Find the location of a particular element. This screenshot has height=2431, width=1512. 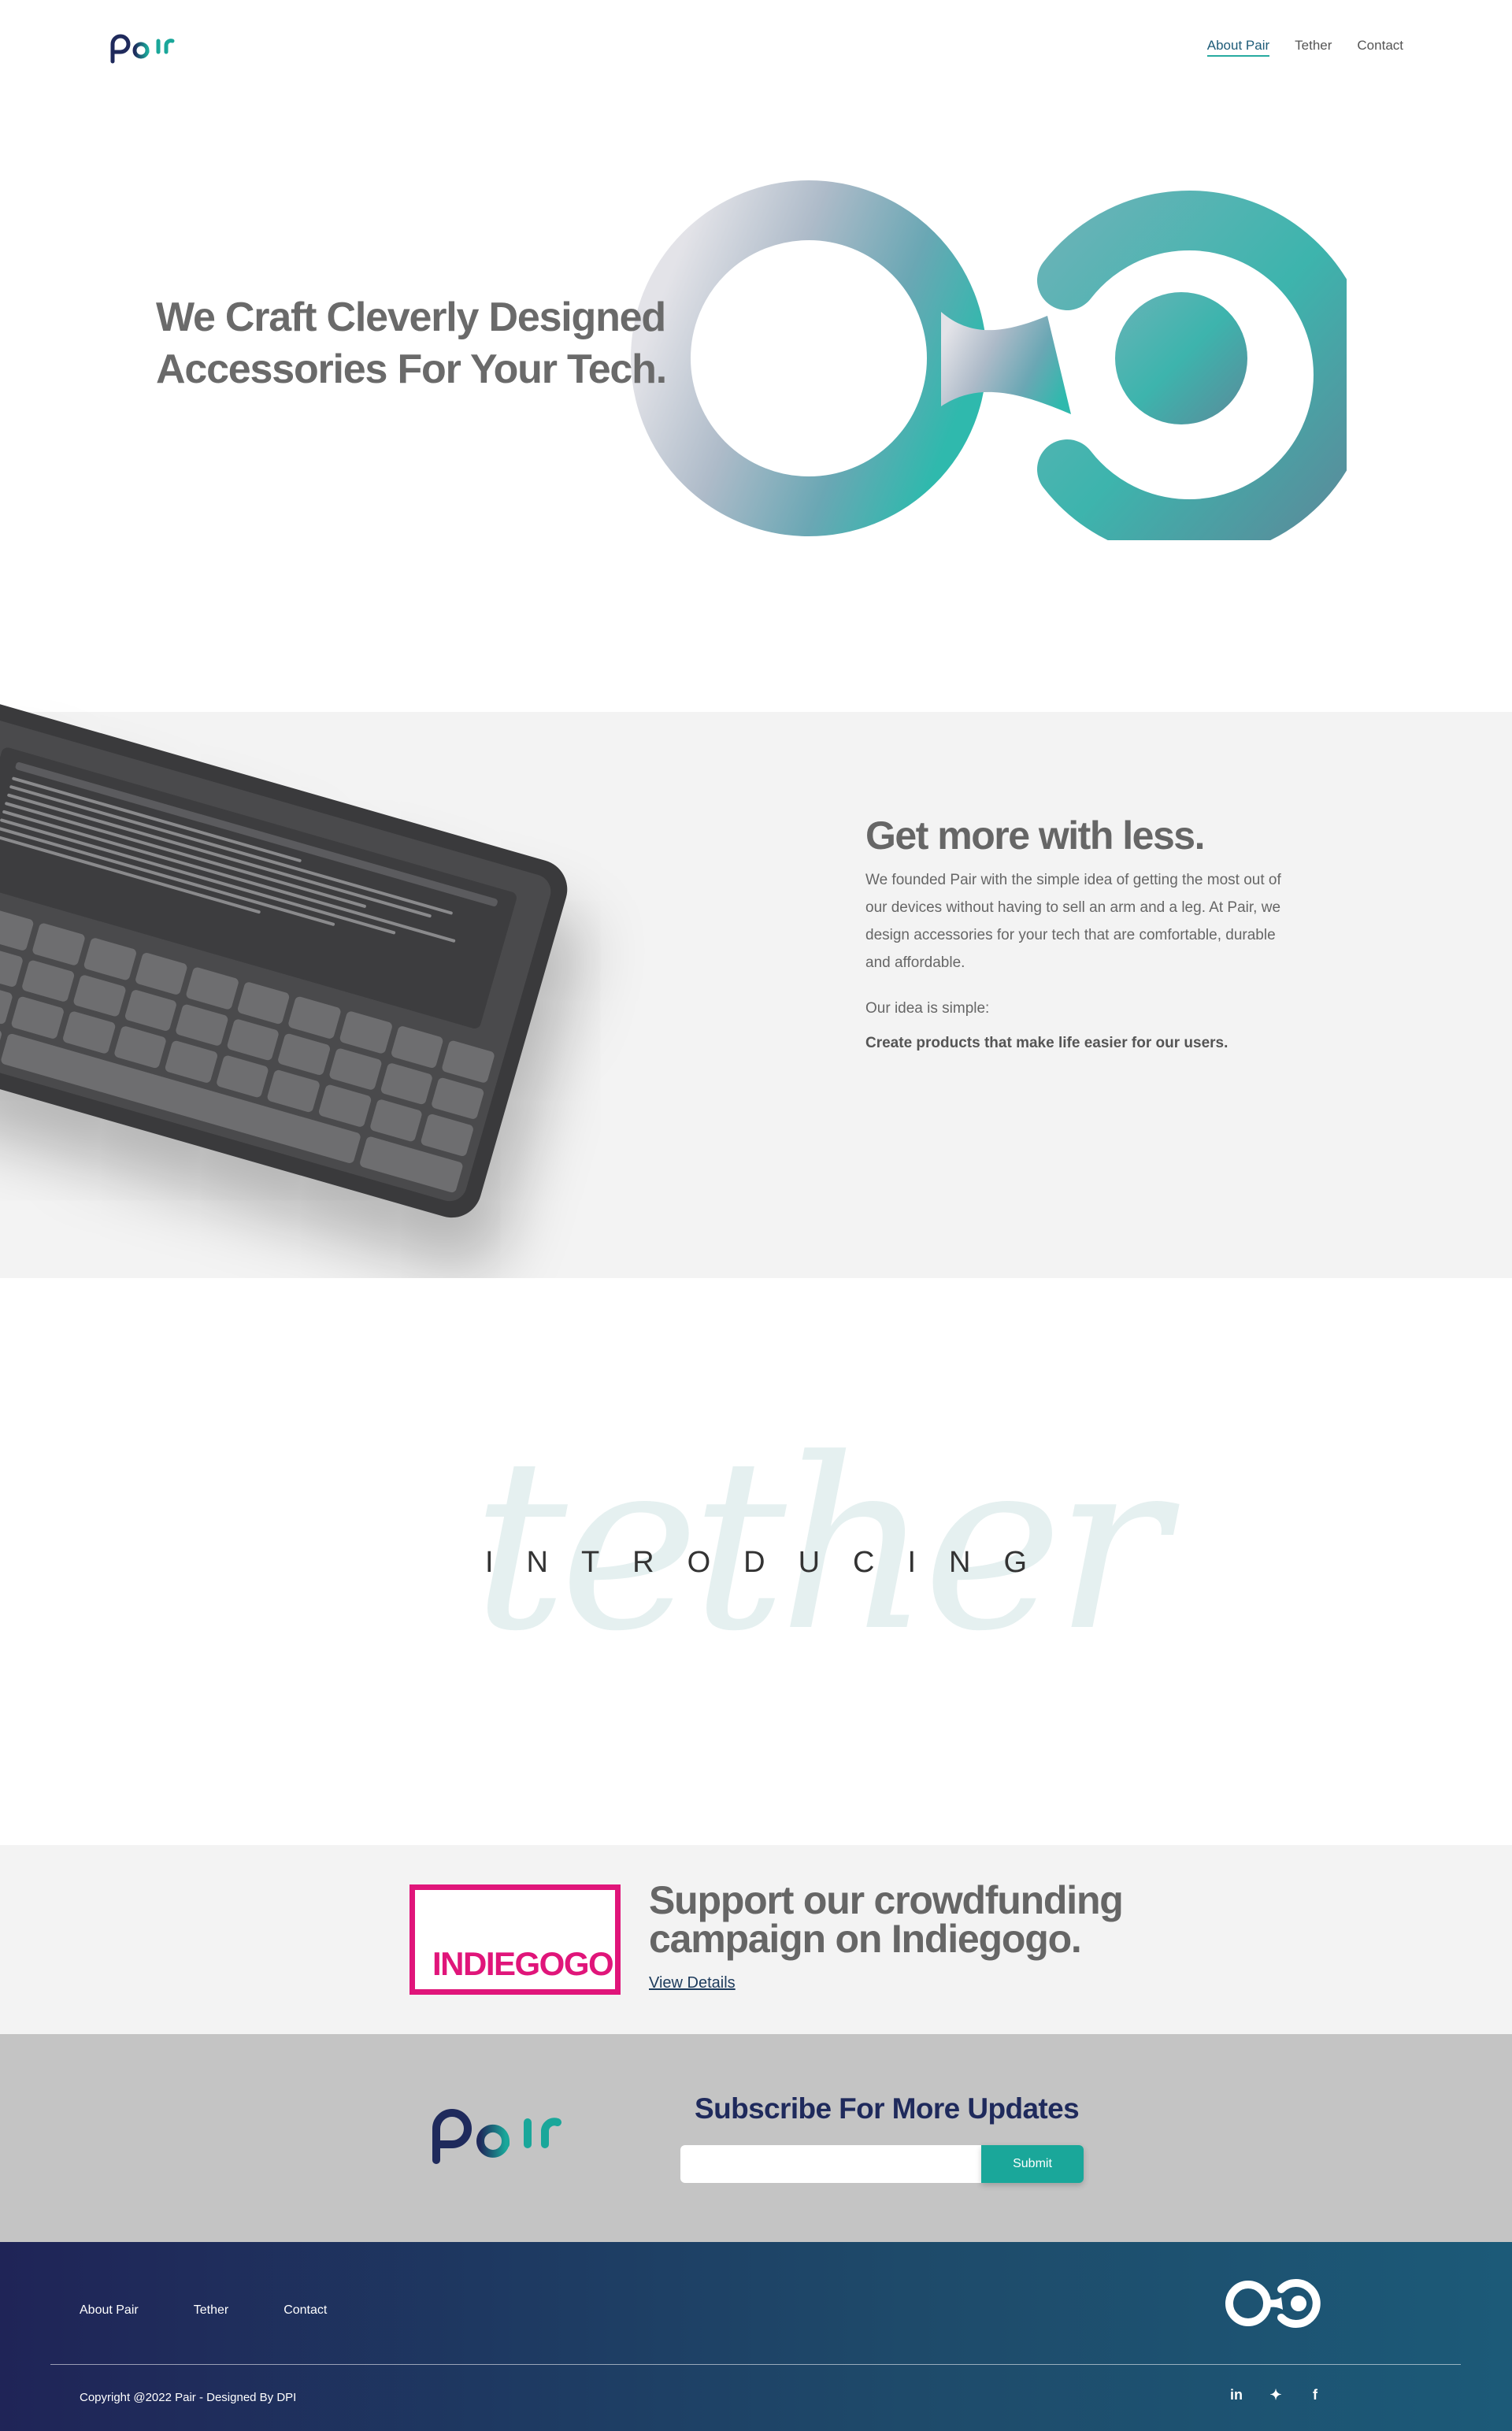

header: About Pair Tether Contact is located at coordinates (756, 51).